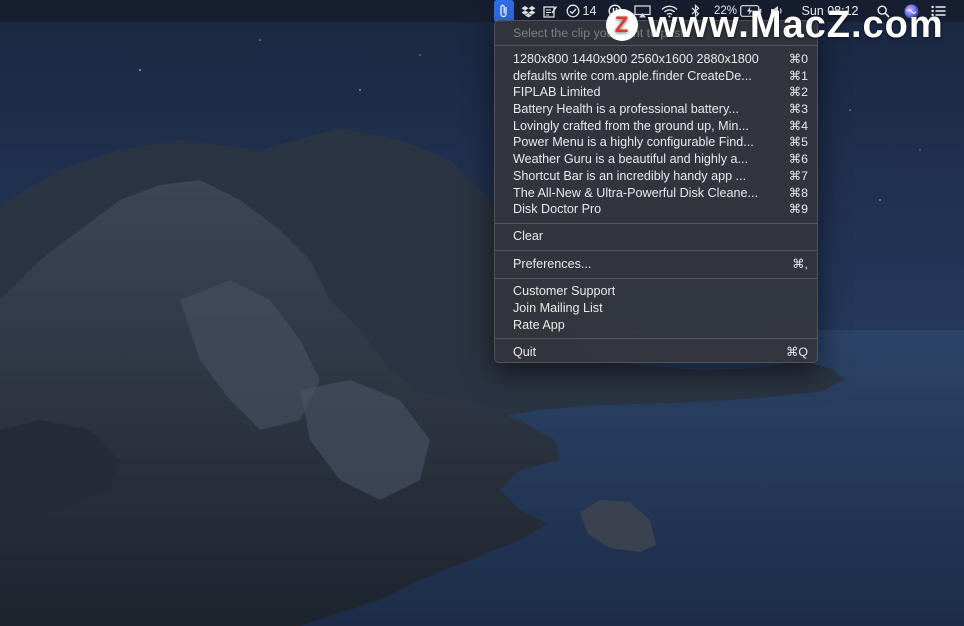  Describe the element at coordinates (660, 209) in the screenshot. I see `clip-item-9: Disk Doctor Pro ⌘9` at that location.